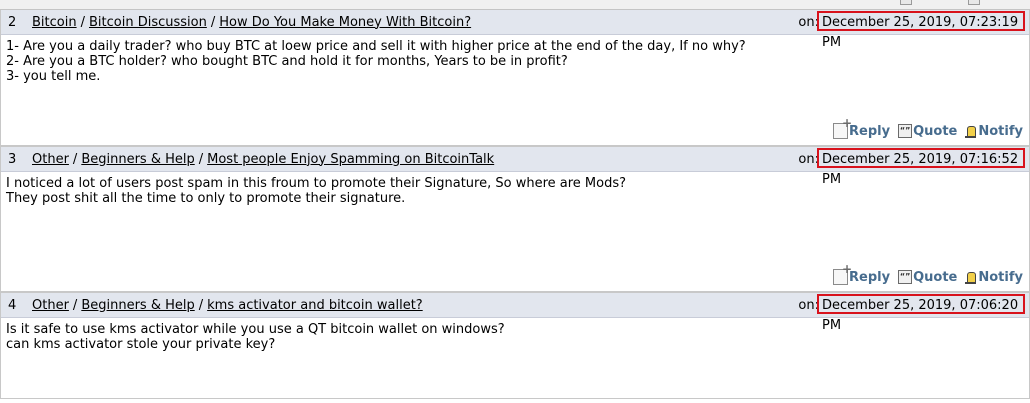 This screenshot has height=403, width=1030. Describe the element at coordinates (921, 313) in the screenshot. I see `post-date: December 25, 2019, 07:06:20 PM` at that location.